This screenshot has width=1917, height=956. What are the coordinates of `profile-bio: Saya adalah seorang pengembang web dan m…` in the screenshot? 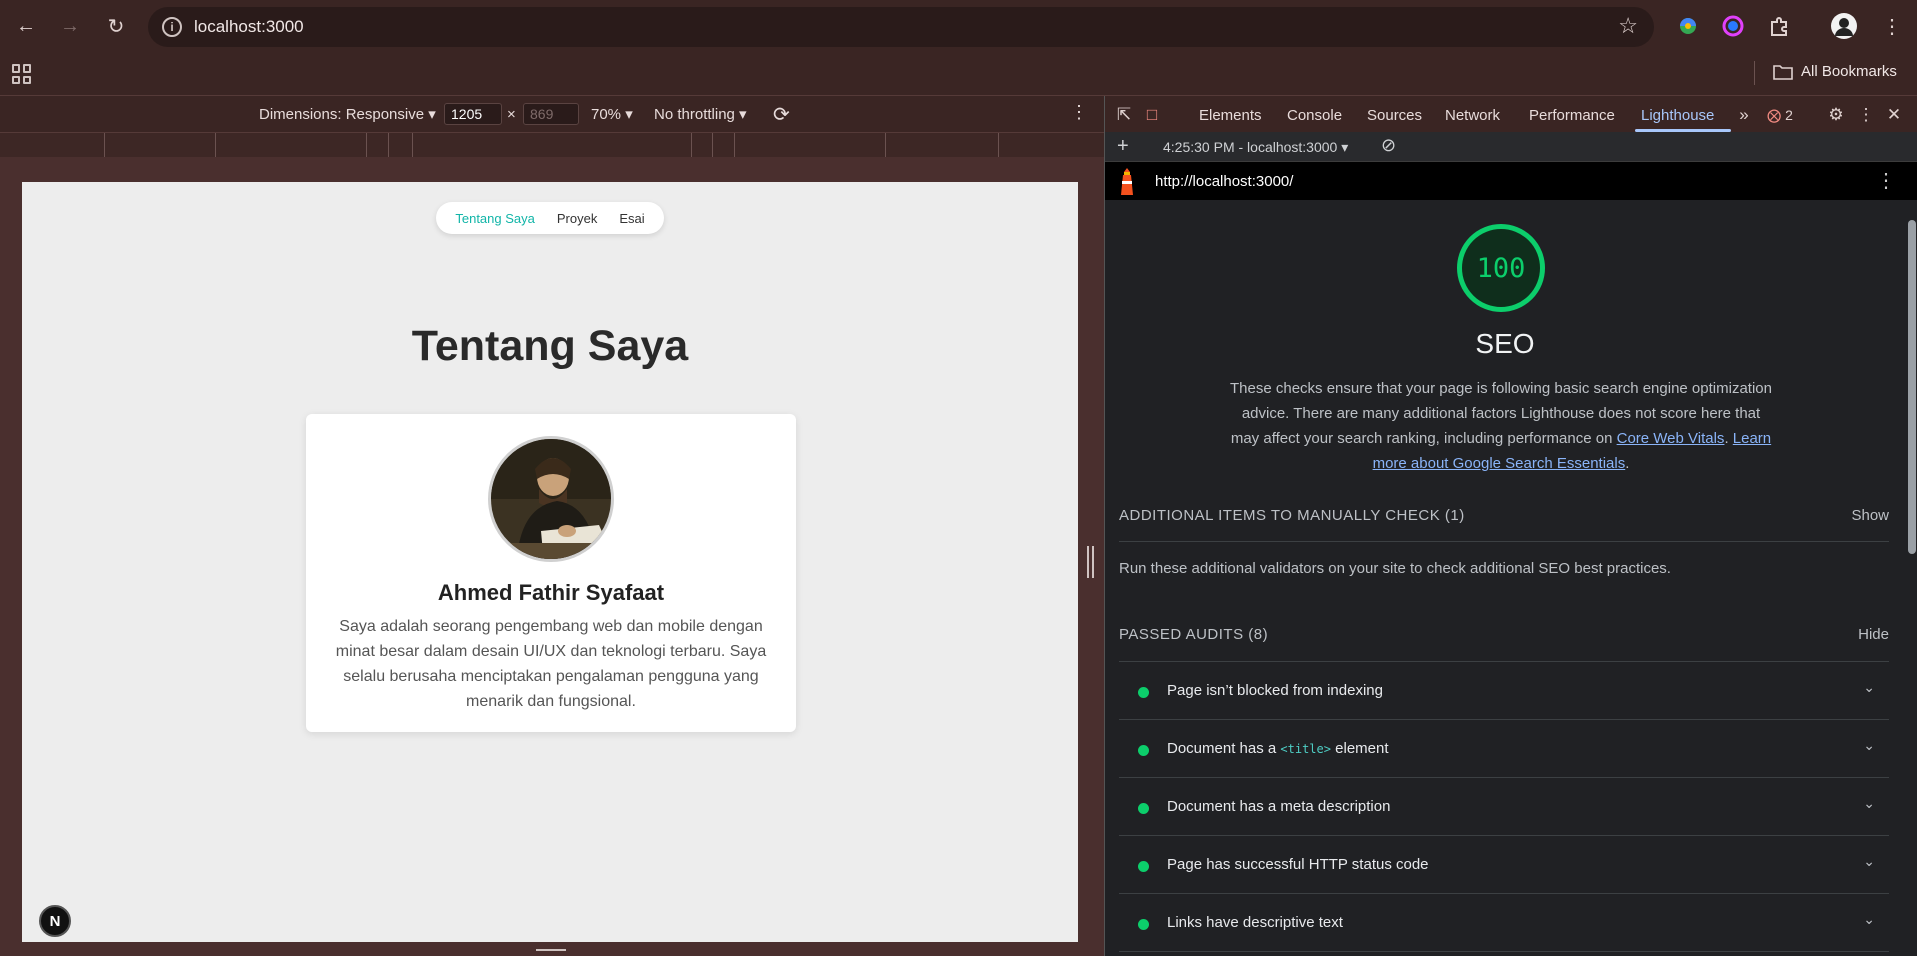 It's located at (551, 664).